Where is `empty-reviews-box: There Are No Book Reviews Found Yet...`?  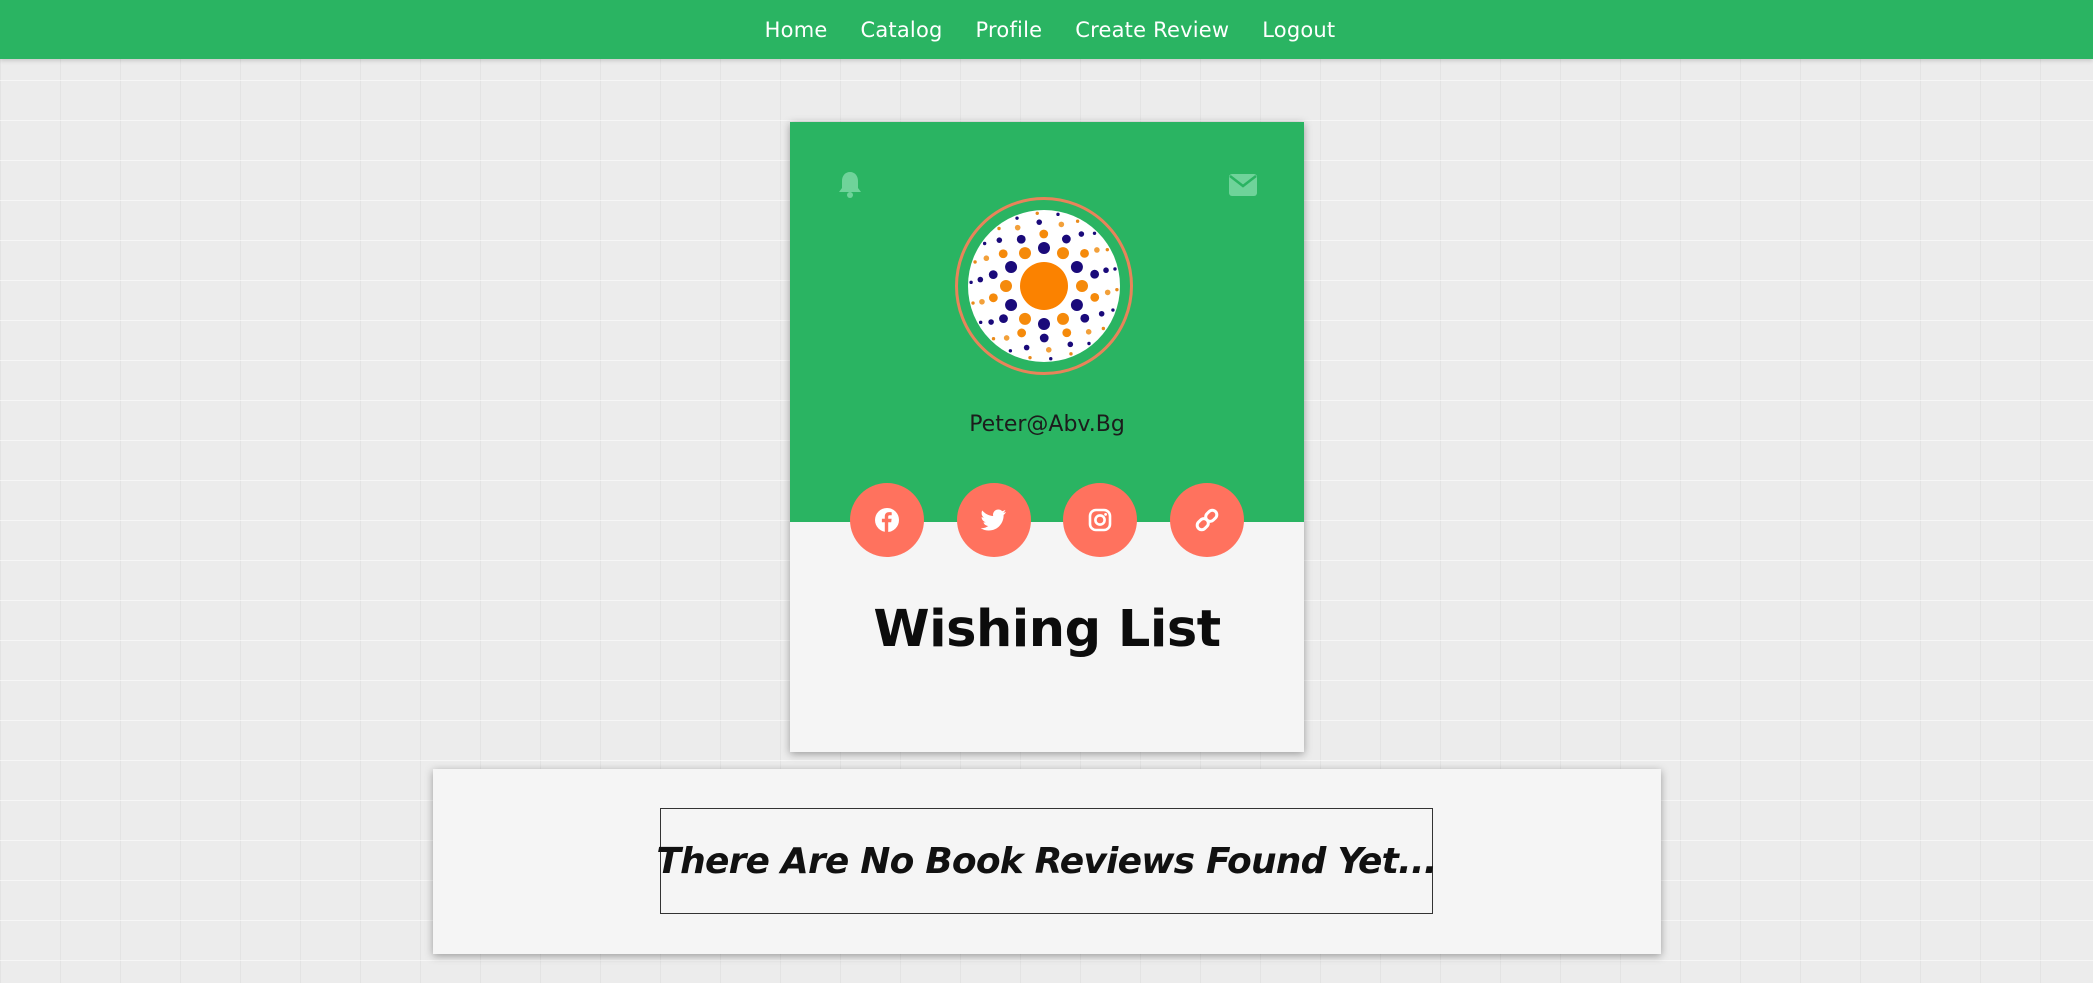 empty-reviews-box: There Are No Book Reviews Found Yet... is located at coordinates (1046, 861).